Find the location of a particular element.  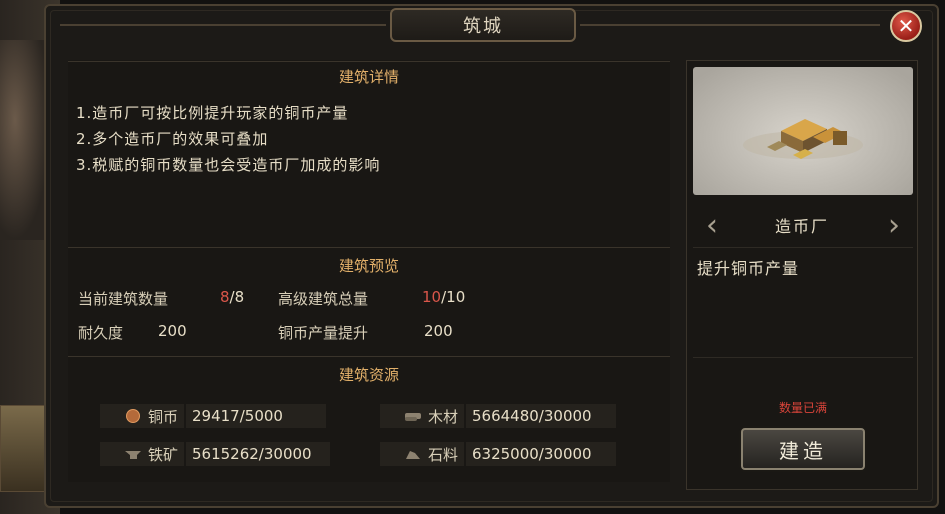

detail-line-2: 2.多个造币厂的效果可叠加 is located at coordinates (172, 139).